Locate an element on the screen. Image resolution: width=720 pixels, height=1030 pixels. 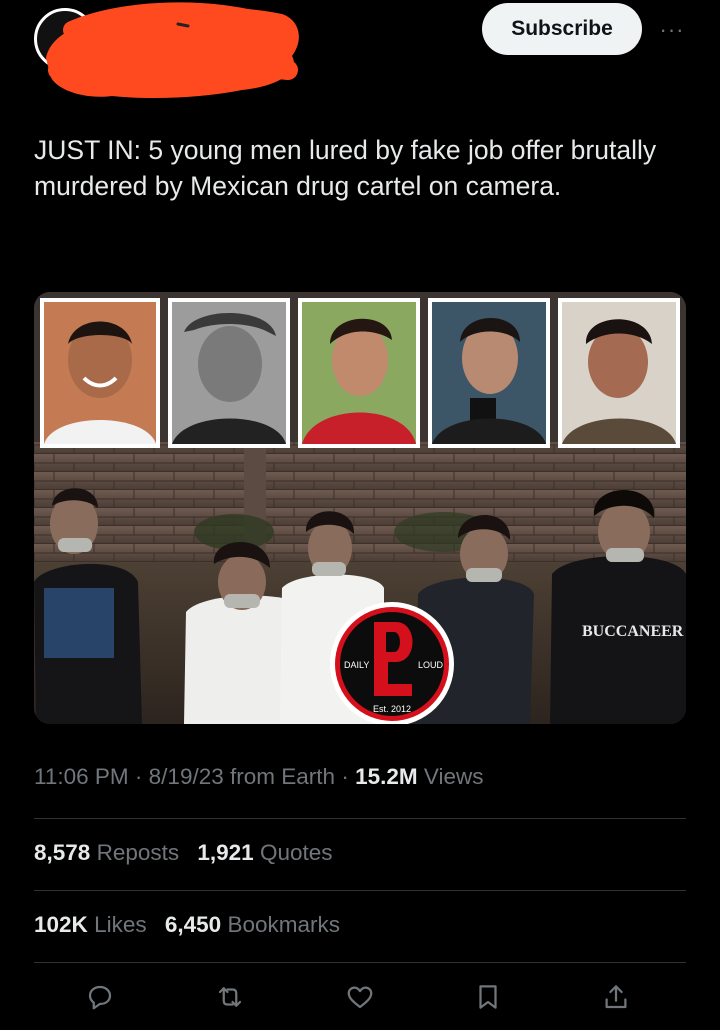
share-icon is located at coordinates (616, 997).